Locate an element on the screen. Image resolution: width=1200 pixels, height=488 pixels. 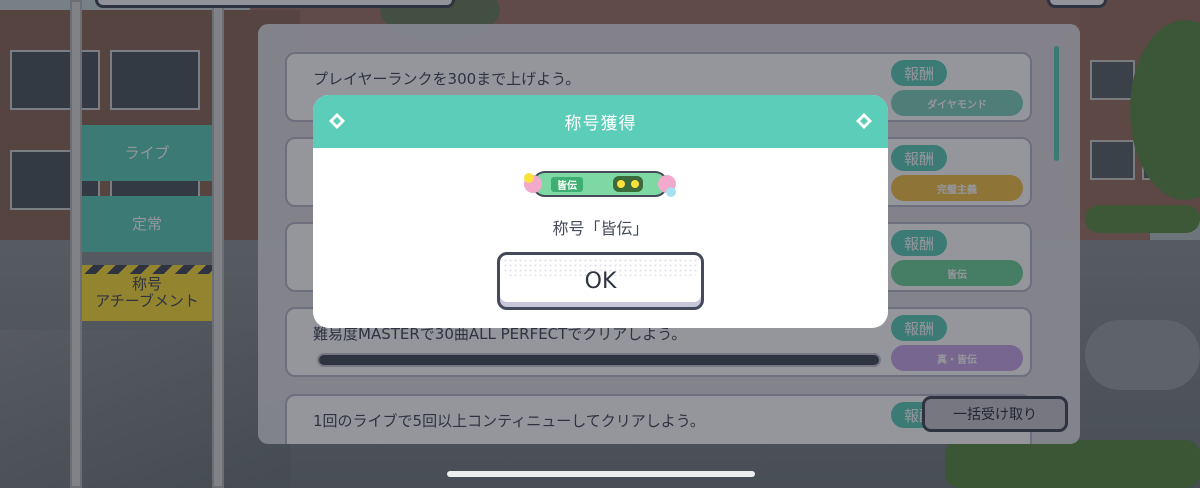
acquired-title-text: 称号「皆伝」 is located at coordinates (600, 228).